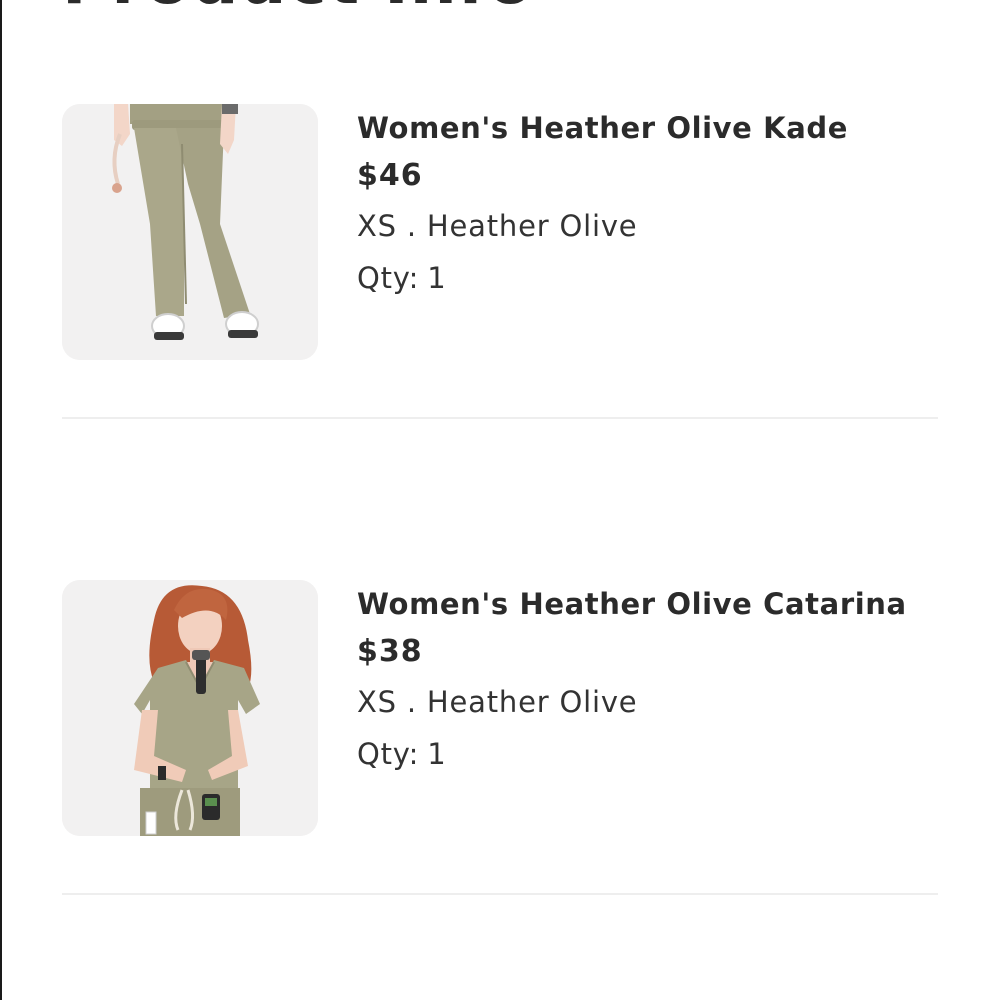  Describe the element at coordinates (647, 131) in the screenshot. I see `product-name: Women's Heather Olive Kade` at that location.